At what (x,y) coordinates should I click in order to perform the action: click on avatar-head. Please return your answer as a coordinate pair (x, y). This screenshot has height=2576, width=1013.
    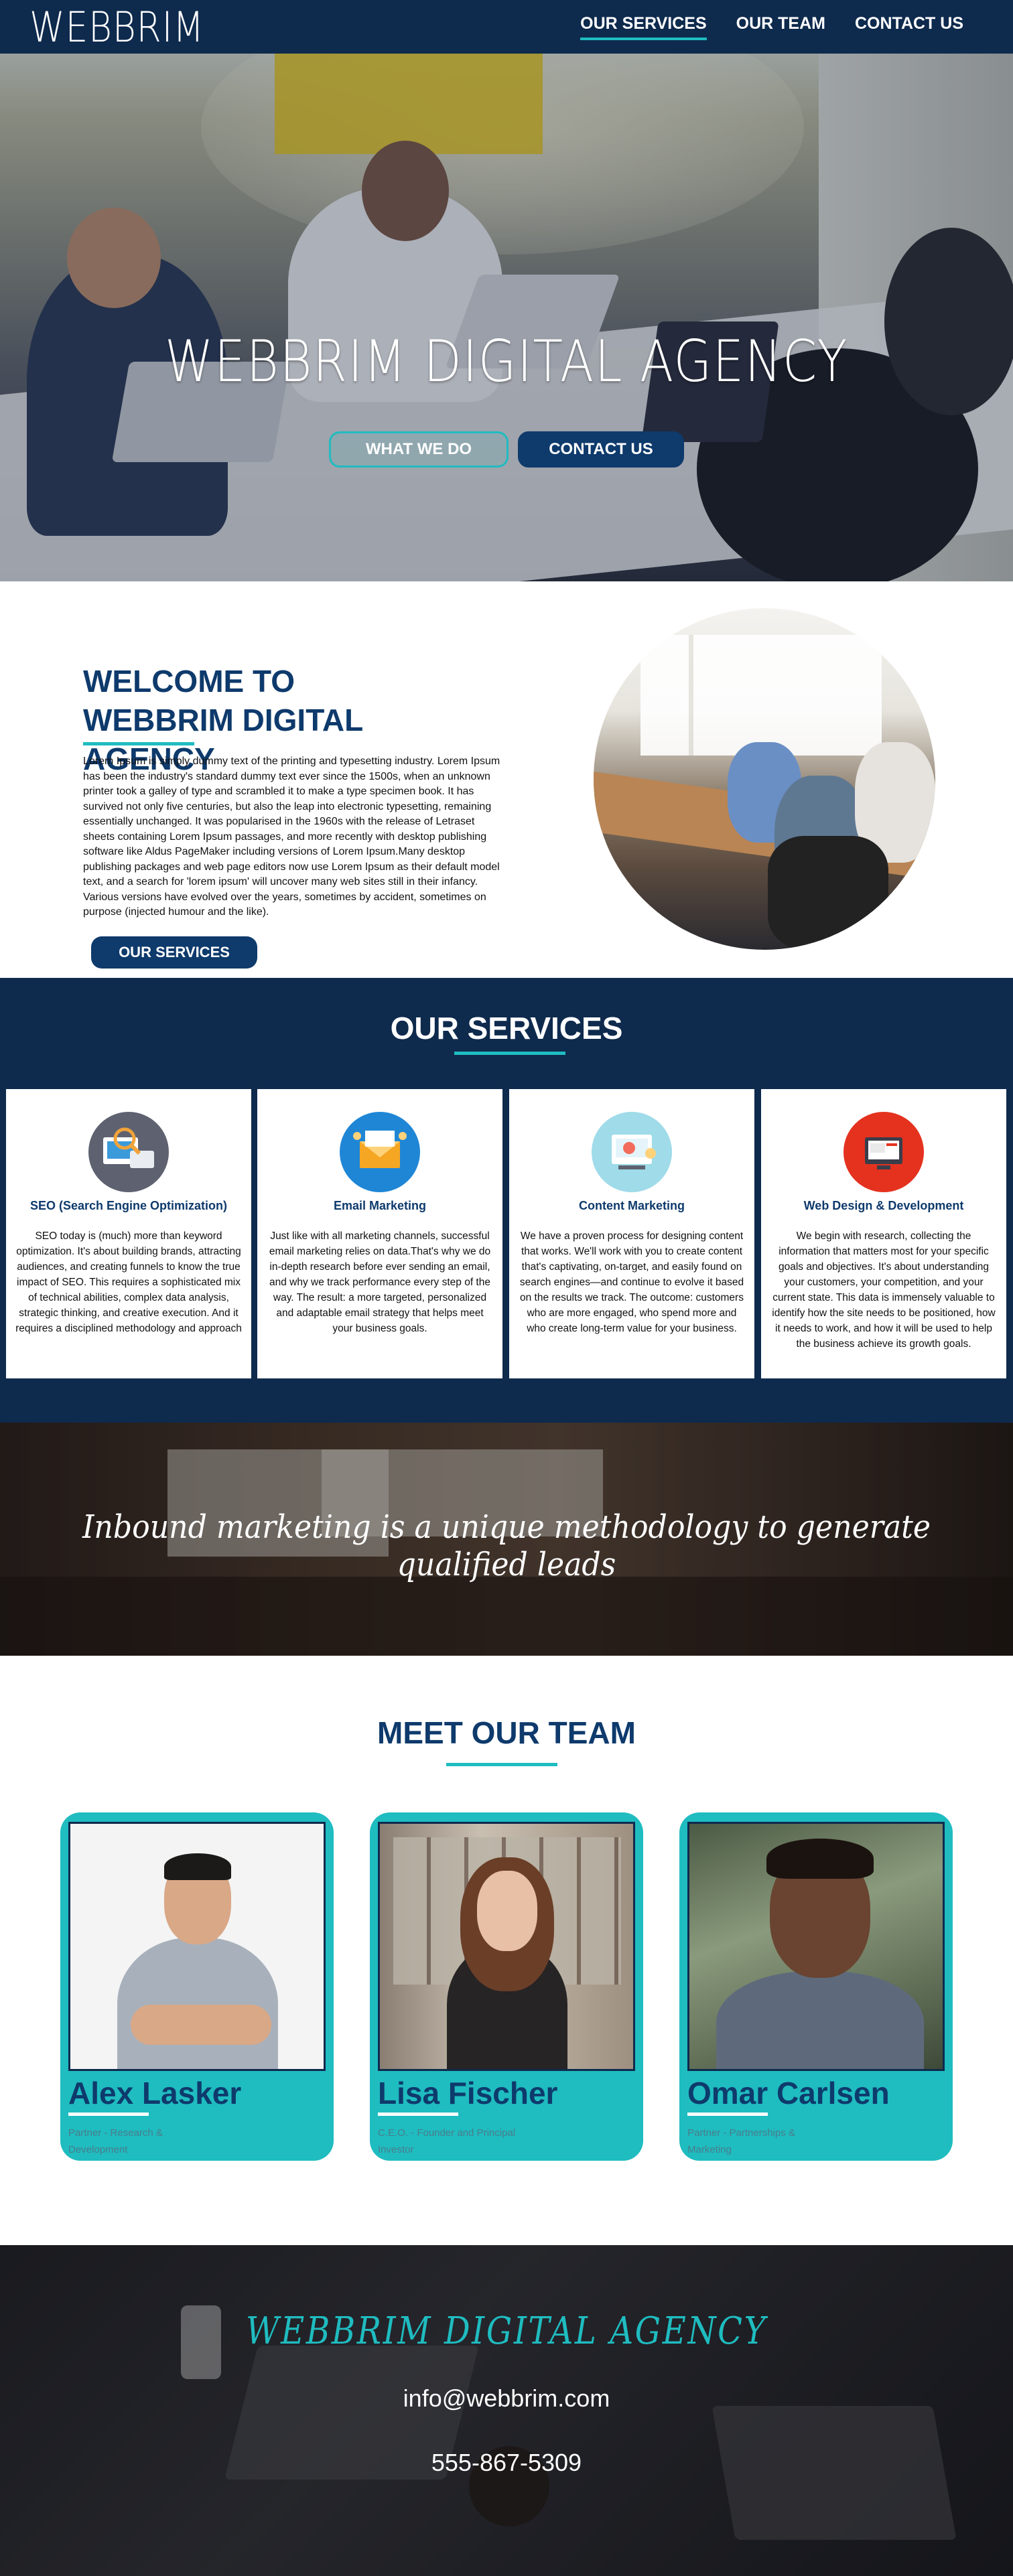
    Looking at the image, I should click on (507, 1911).